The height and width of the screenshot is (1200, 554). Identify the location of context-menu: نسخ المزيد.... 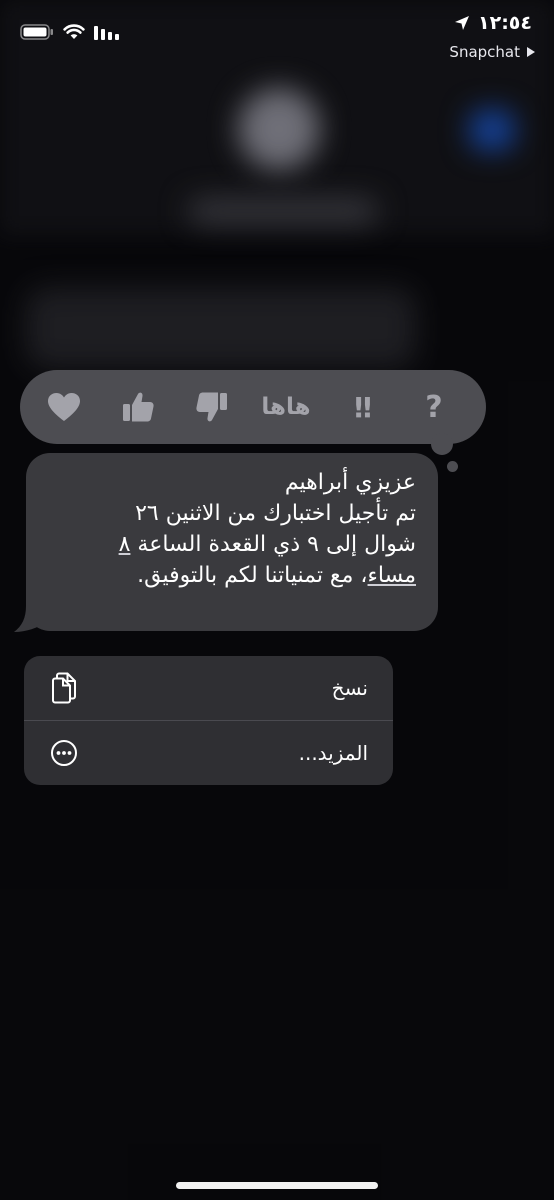
(208, 720).